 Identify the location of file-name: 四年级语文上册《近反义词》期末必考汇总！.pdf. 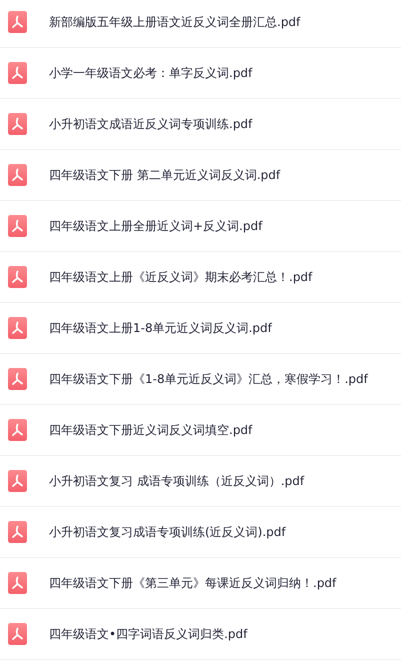
(180, 277).